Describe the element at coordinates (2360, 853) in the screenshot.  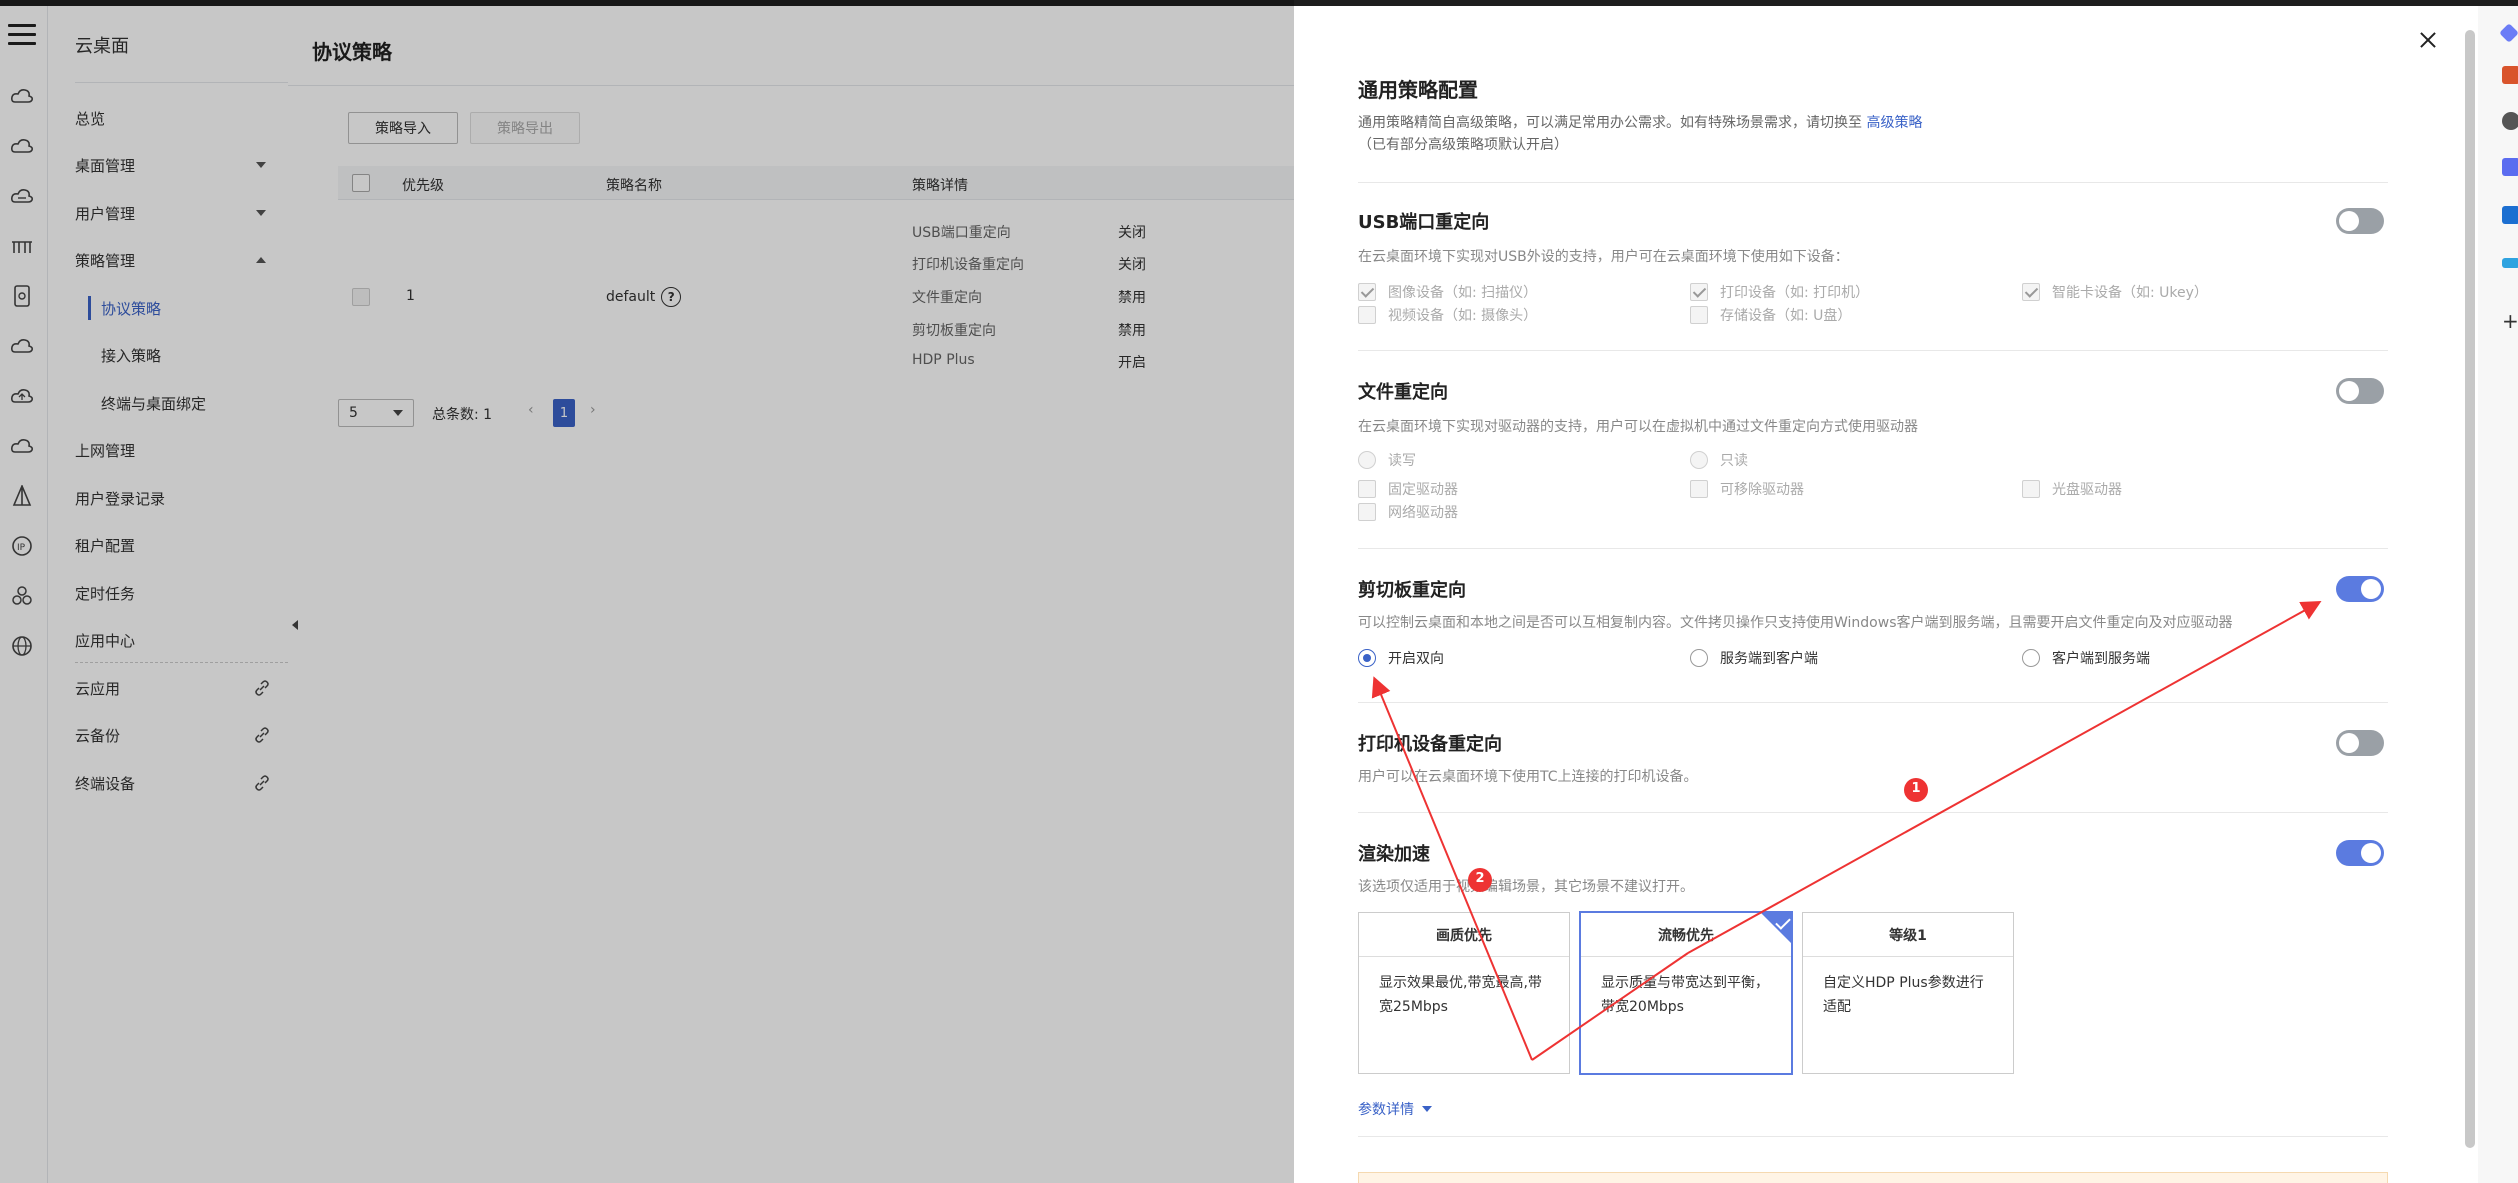
I see `render-accel-toggle` at that location.